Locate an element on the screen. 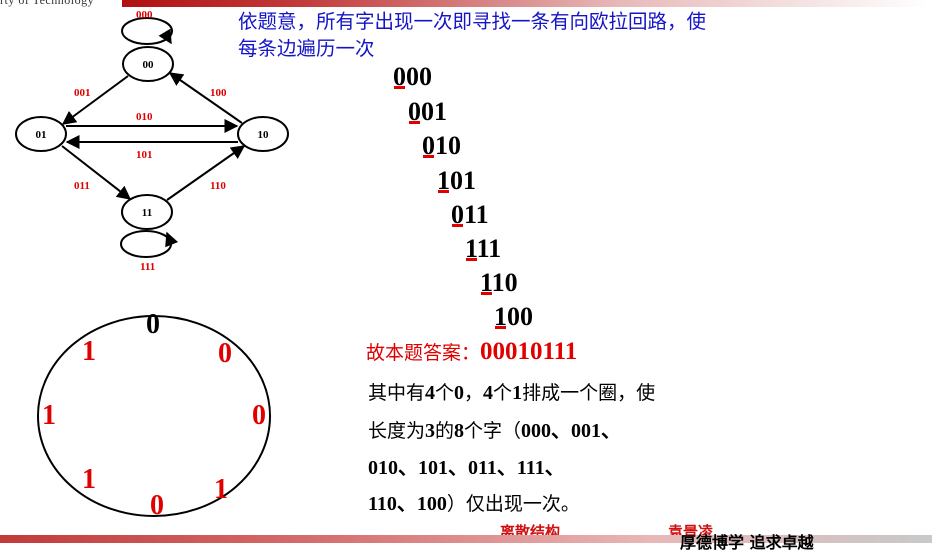  edge-label-101: 101 is located at coordinates (144, 155).